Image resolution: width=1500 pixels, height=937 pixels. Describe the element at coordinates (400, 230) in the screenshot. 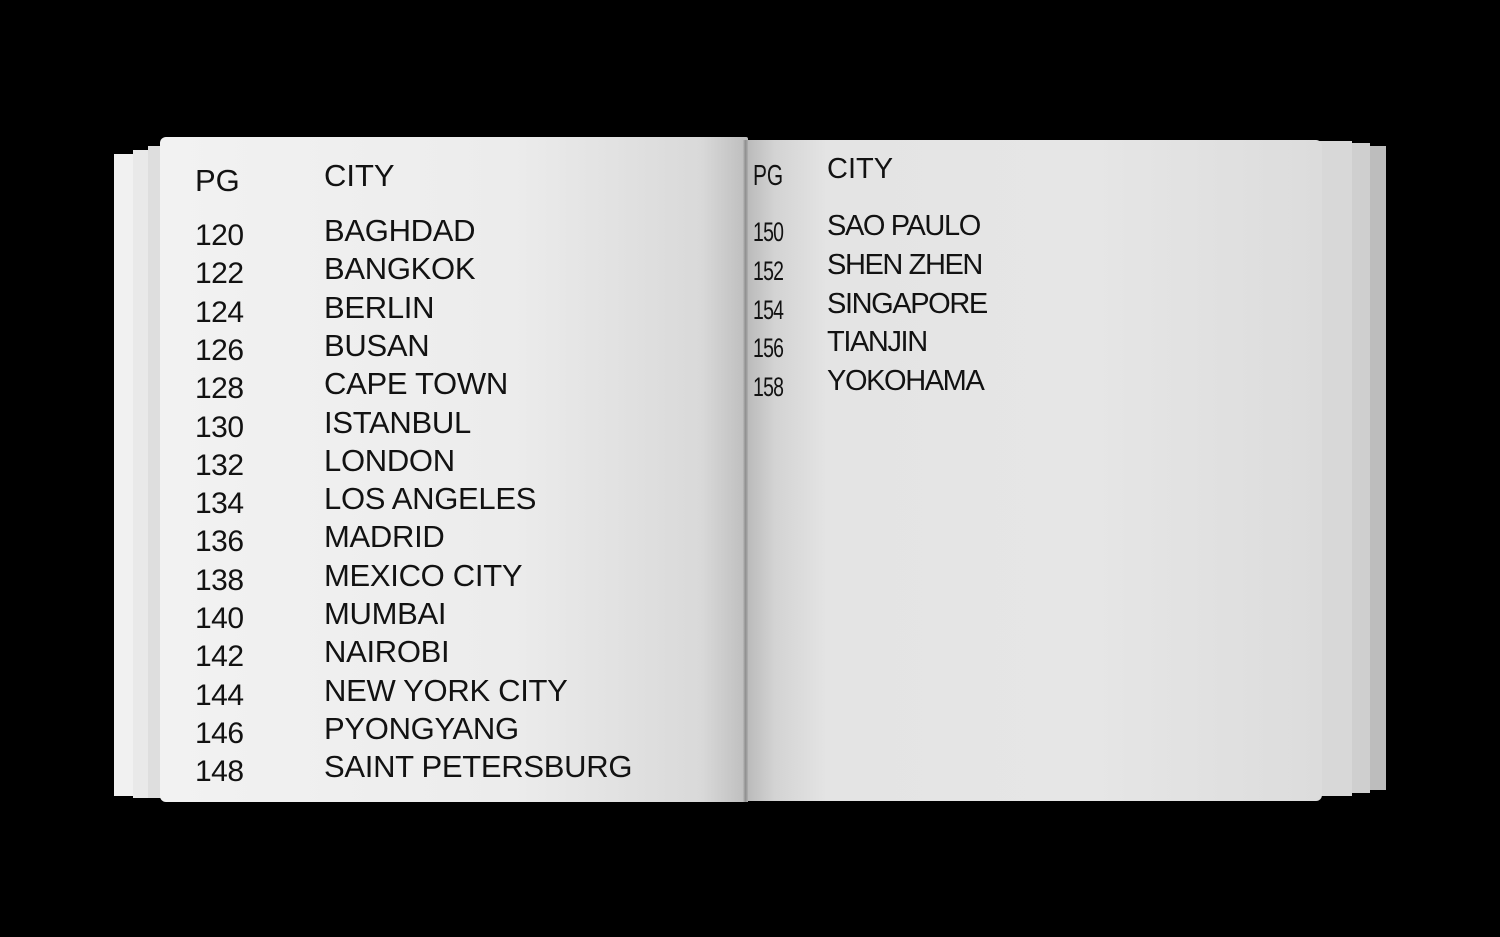

I see `city-name: BAGHDAD` at that location.